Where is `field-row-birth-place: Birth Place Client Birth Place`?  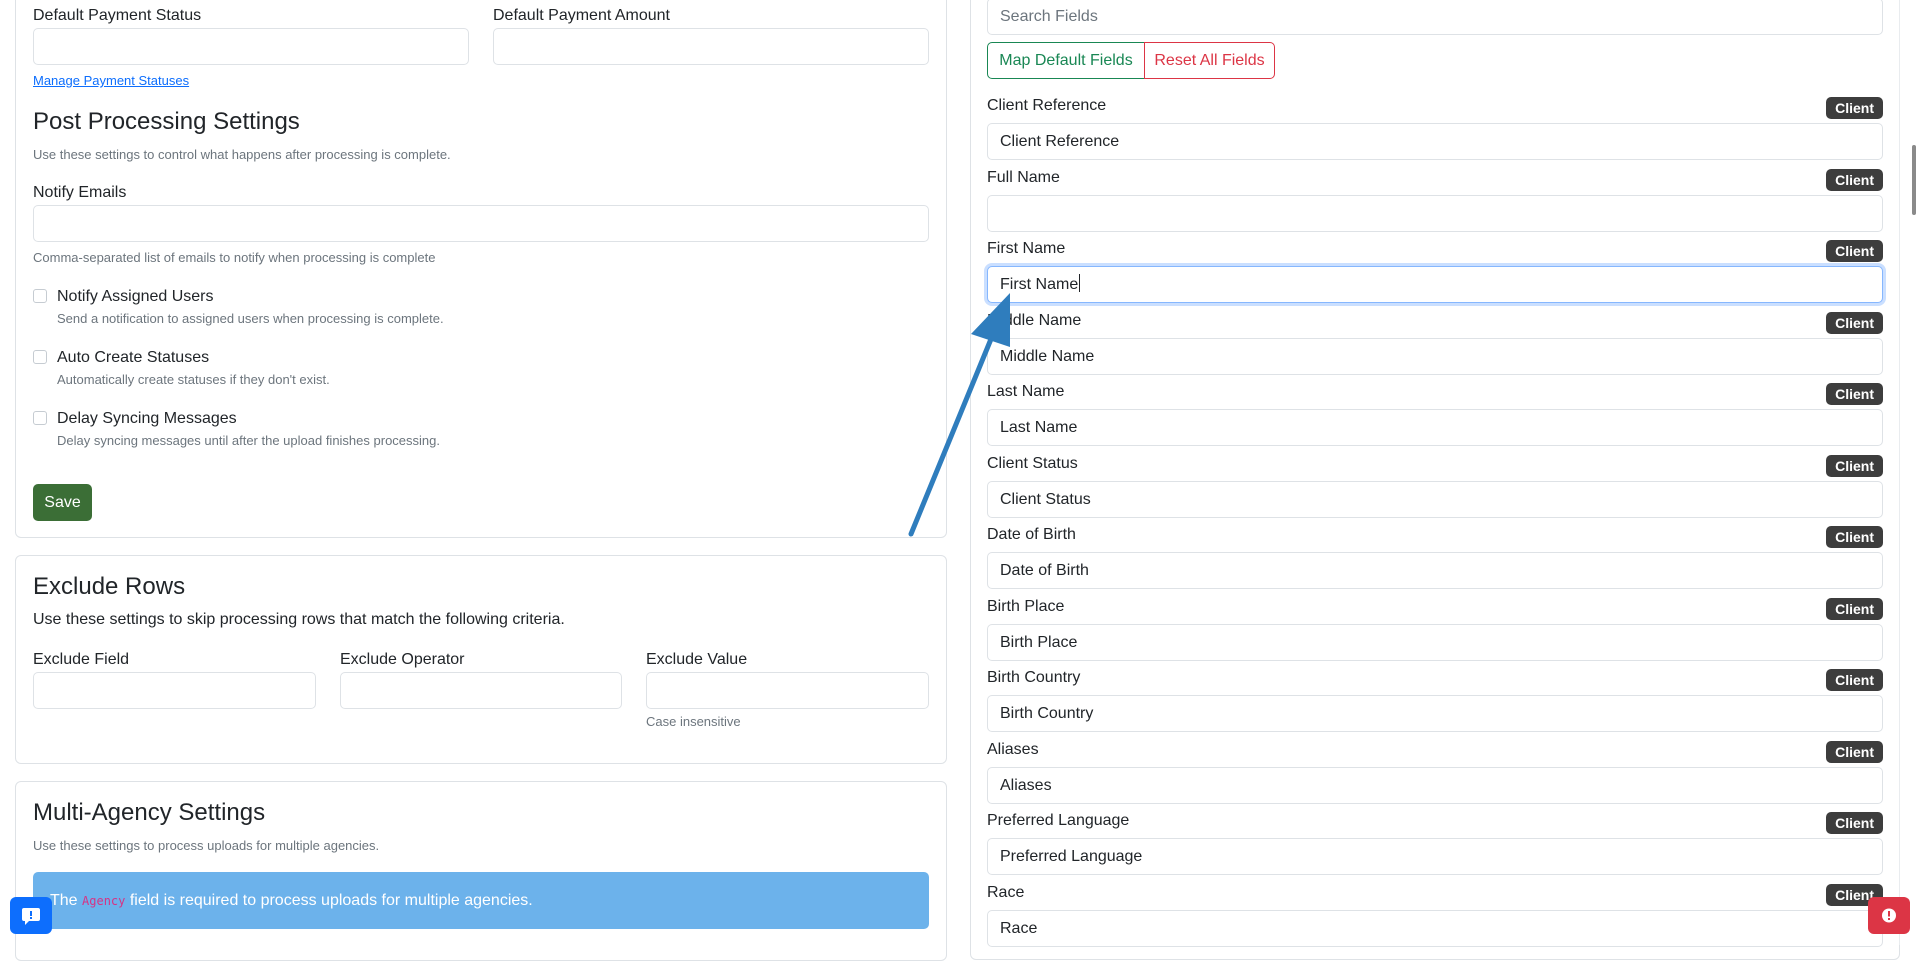 field-row-birth-place: Birth Place Client Birth Place is located at coordinates (1435, 630).